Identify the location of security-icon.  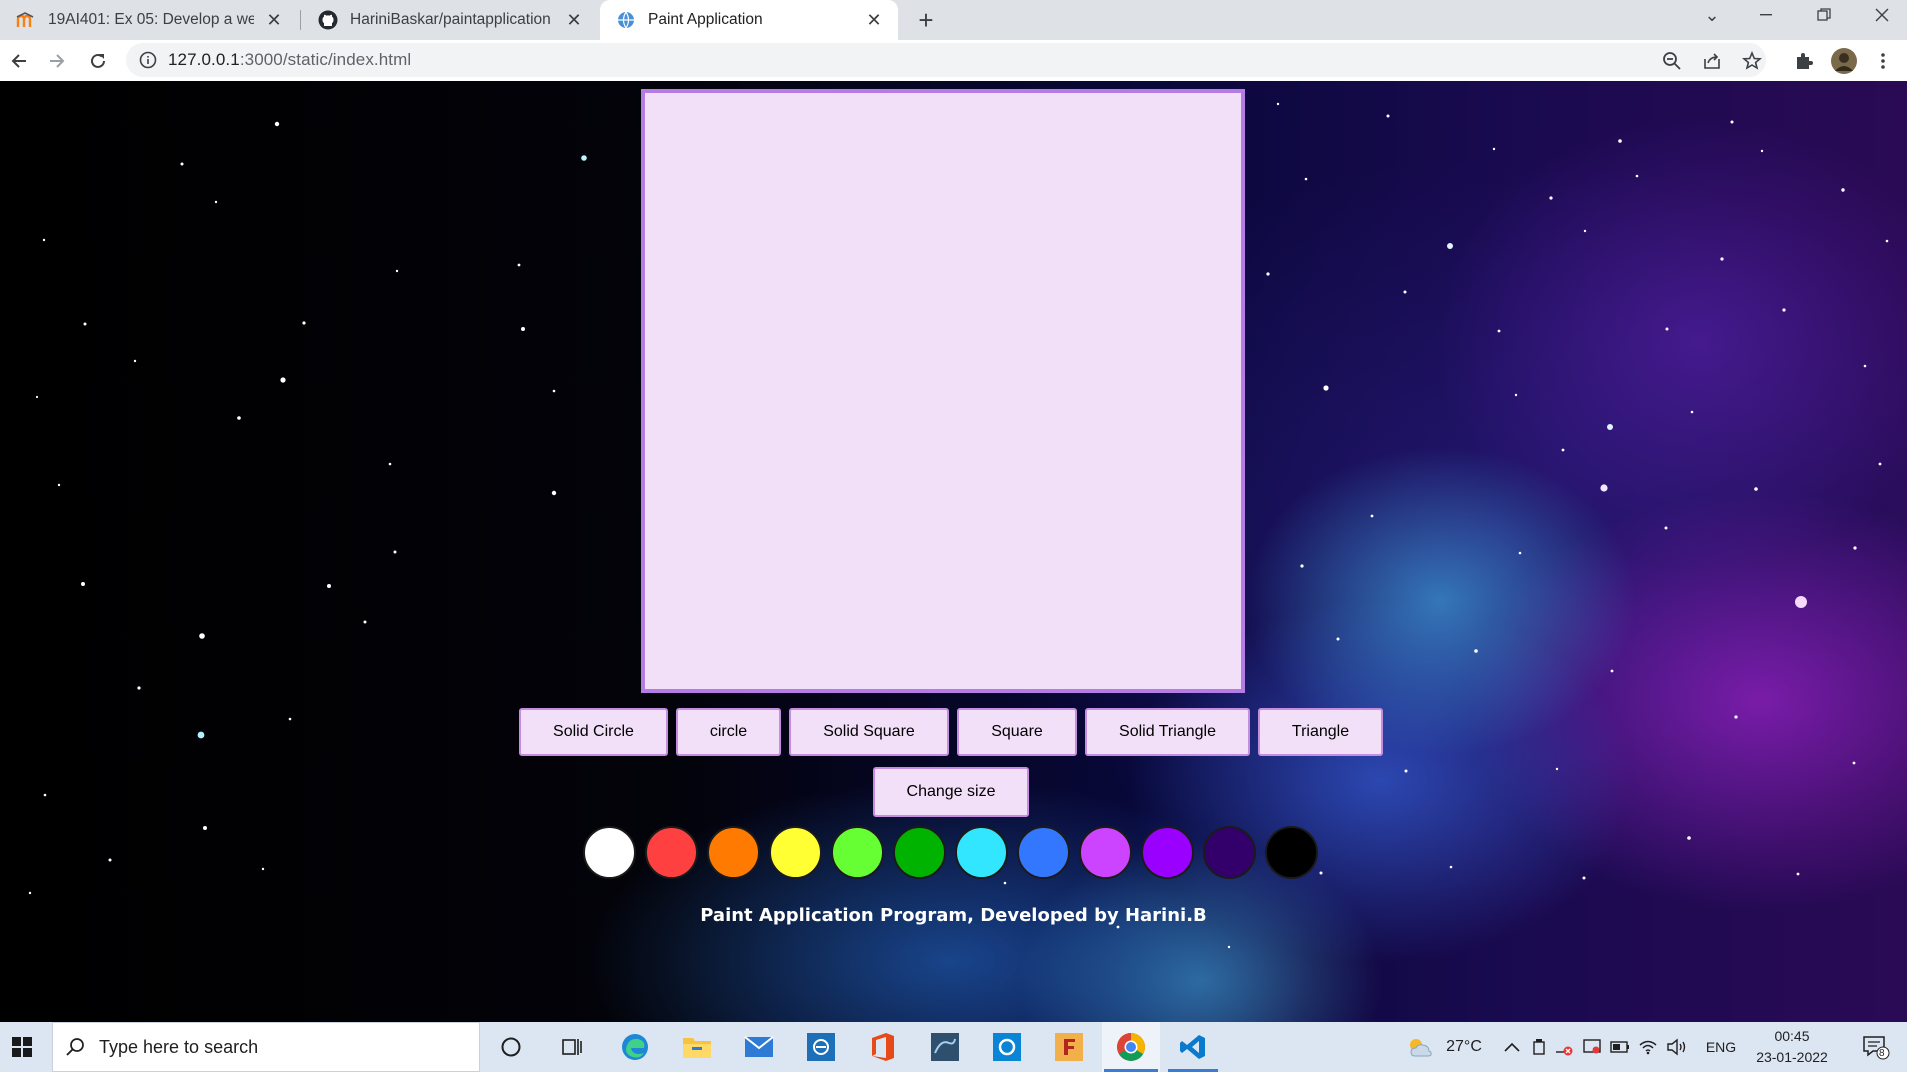
(1592, 1047).